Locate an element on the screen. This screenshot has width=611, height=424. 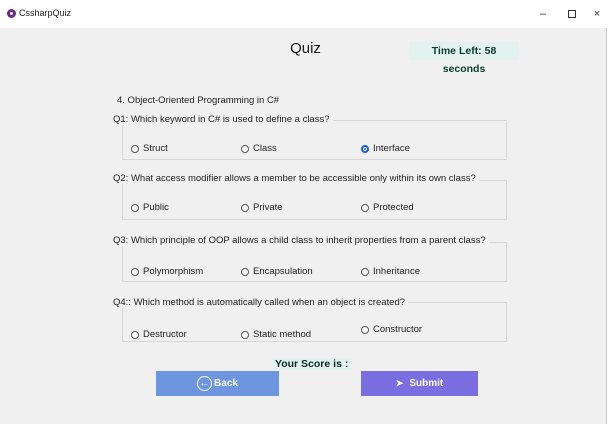
q1-option-3: Interface is located at coordinates (385, 148).